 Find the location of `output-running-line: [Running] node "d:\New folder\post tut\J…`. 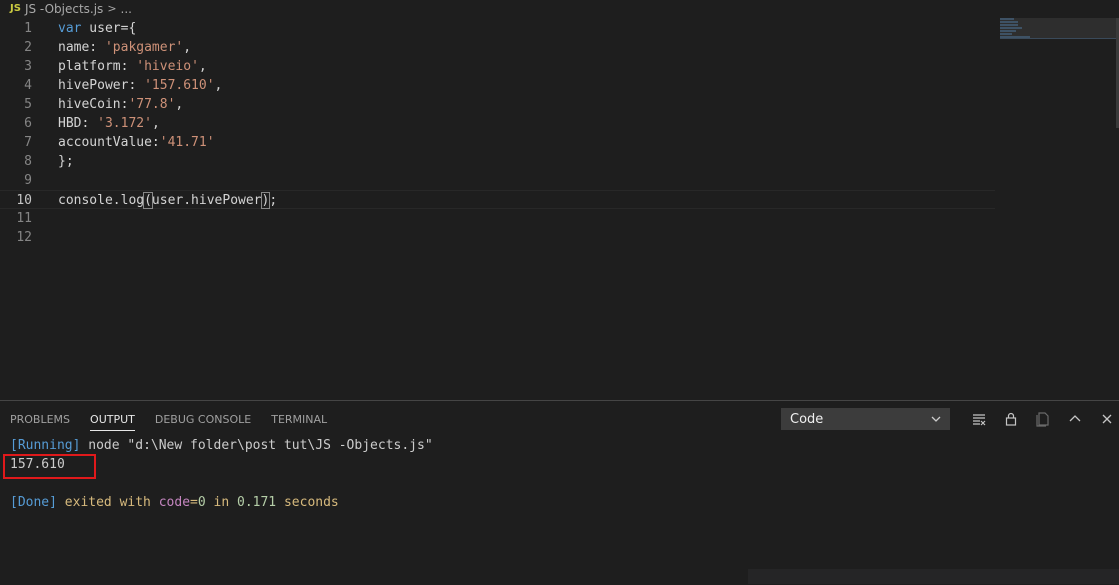

output-running-line: [Running] node "d:\New folder\post tut\J… is located at coordinates (564, 445).